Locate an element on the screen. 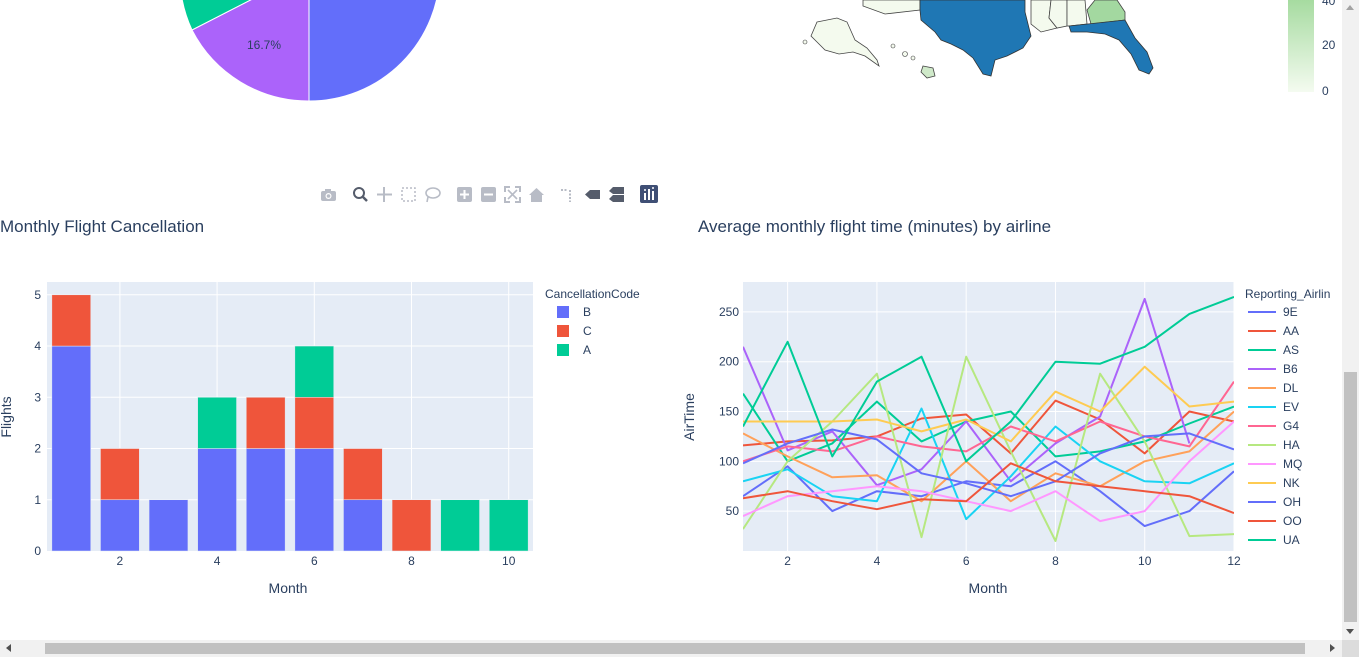  line-legend-item-HA: HA is located at coordinates (1274, 445).